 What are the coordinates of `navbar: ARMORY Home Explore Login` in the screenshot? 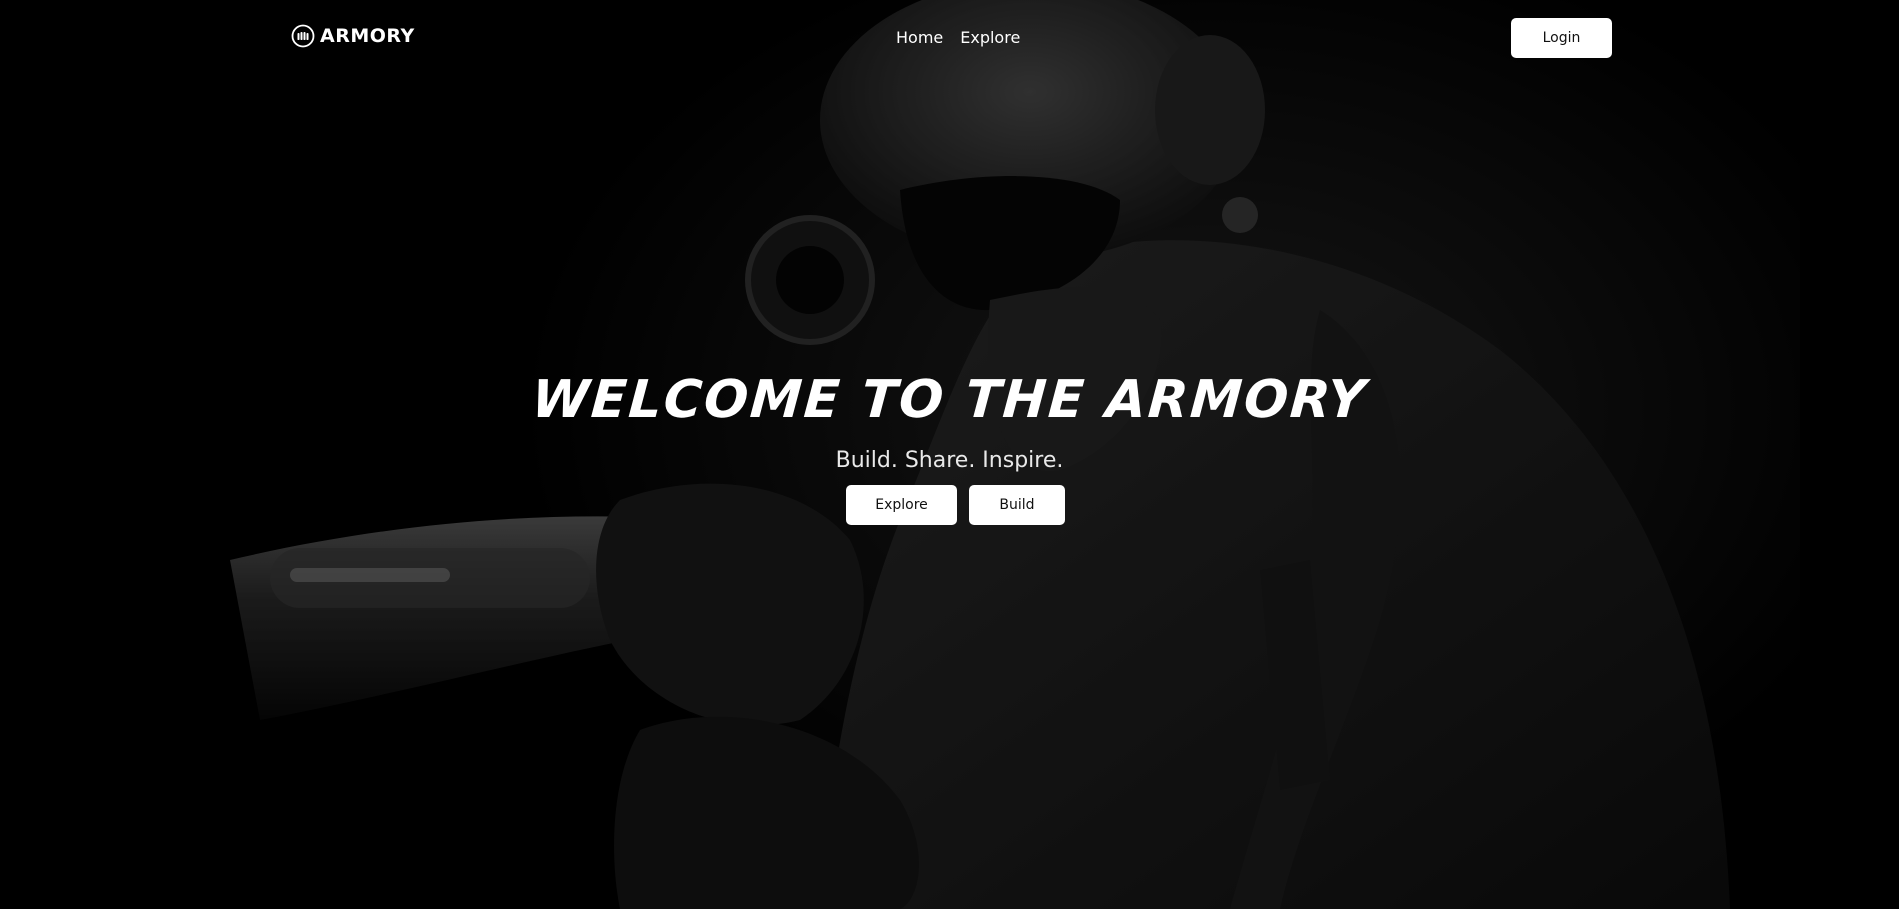 It's located at (949, 38).